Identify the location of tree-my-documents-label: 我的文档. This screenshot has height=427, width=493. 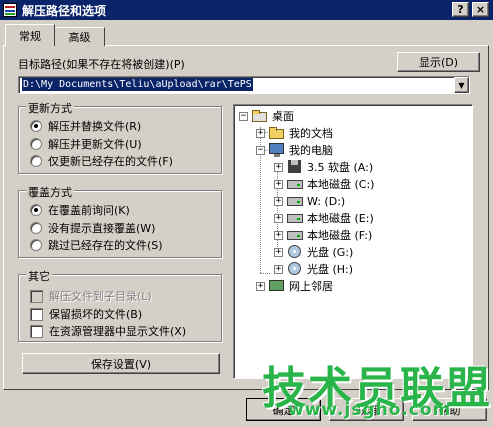
(311, 133).